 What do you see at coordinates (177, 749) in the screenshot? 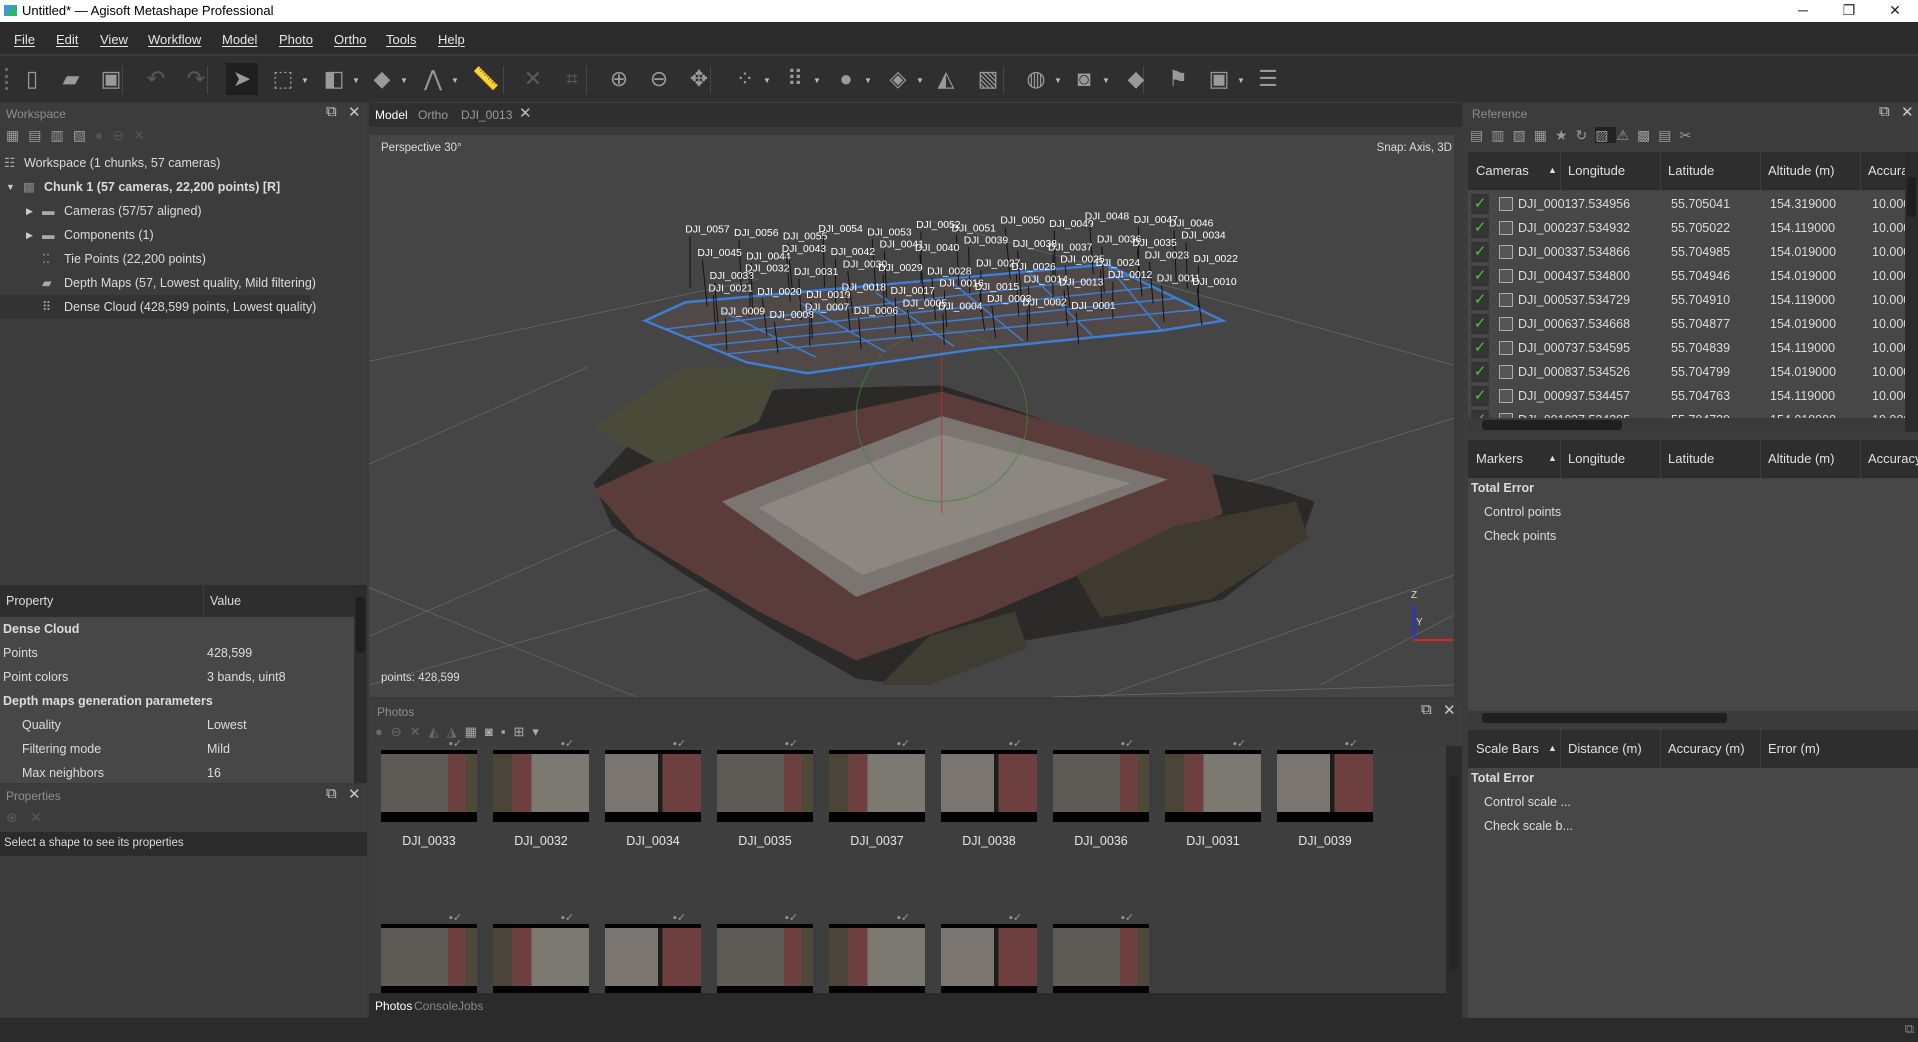
I see `property-row: Filtering mode Mild` at bounding box center [177, 749].